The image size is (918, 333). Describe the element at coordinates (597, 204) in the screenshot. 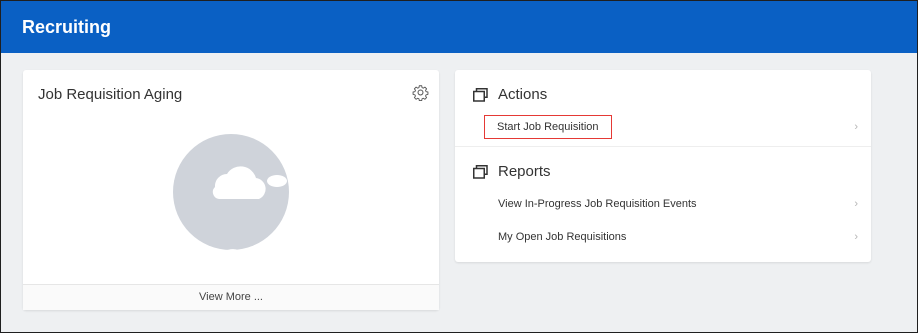

I see `view-in-progress-events-label: View In-Progress Job Requisition Events` at that location.